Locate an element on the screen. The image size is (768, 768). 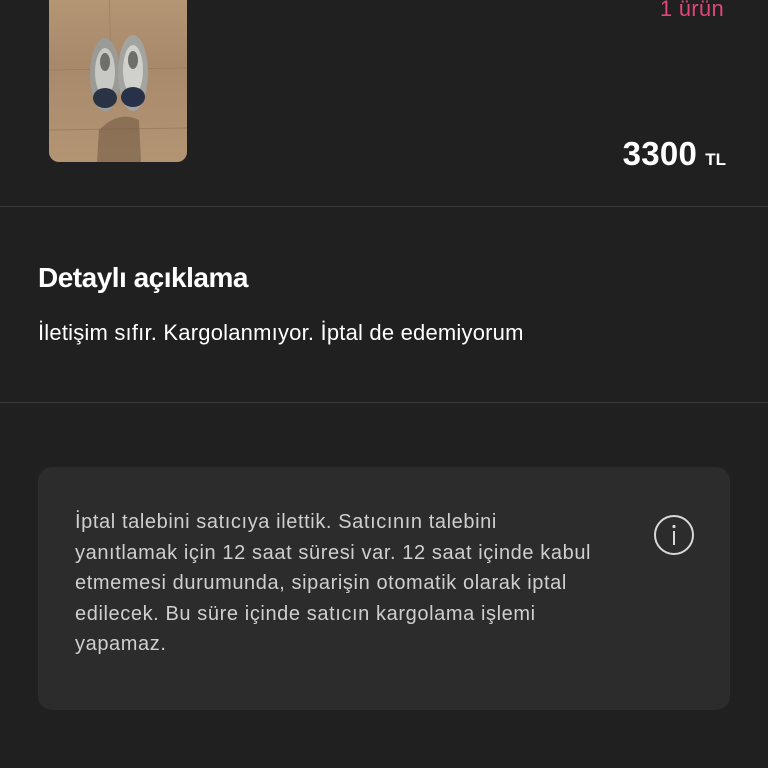
item-count-label: 1 ürün is located at coordinates (691, 10).